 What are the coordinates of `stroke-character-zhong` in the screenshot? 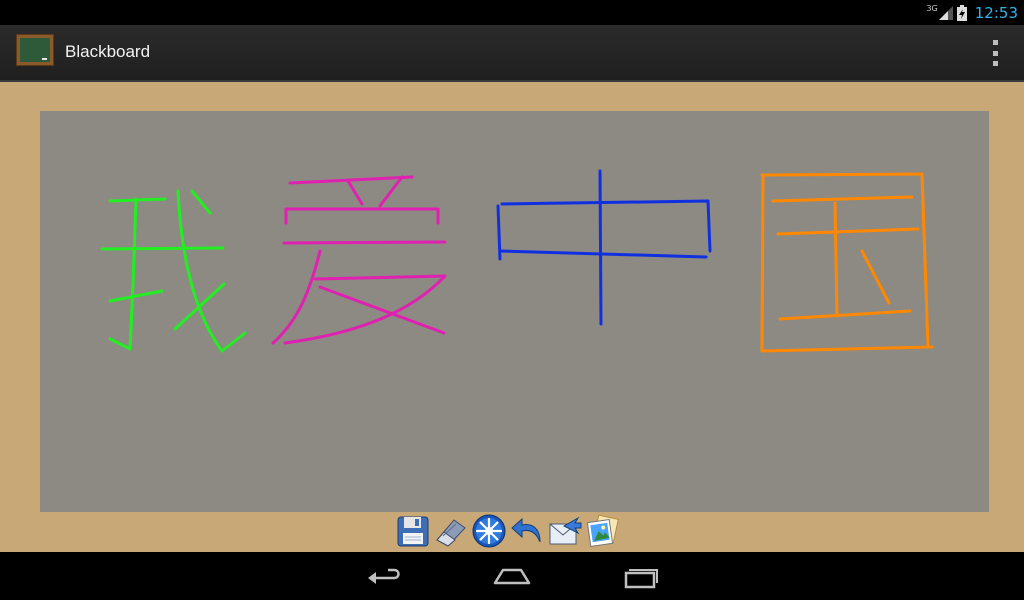 It's located at (604, 247).